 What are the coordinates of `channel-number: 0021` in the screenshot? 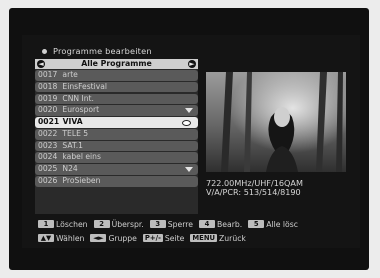 It's located at (49, 122).